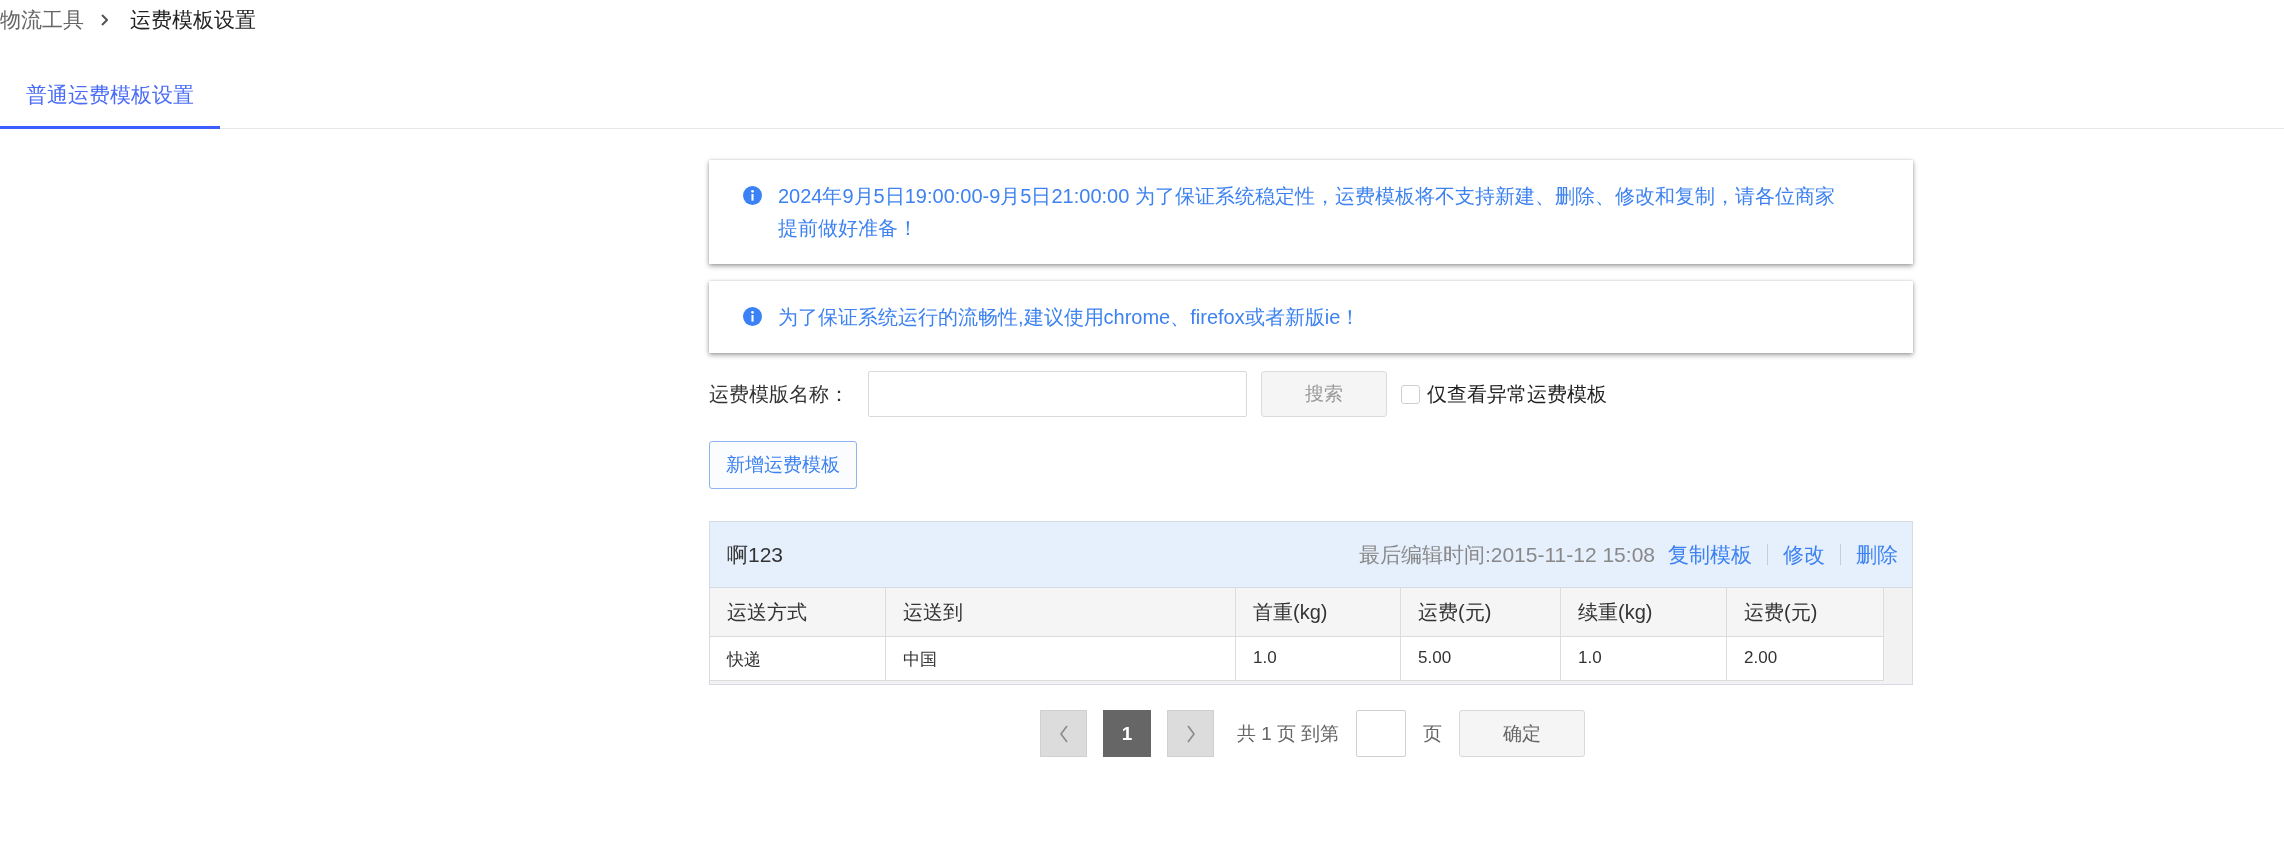 Image resolution: width=2284 pixels, height=852 pixels. I want to click on checkbox-label: 仅查看异常运费模板, so click(1517, 394).